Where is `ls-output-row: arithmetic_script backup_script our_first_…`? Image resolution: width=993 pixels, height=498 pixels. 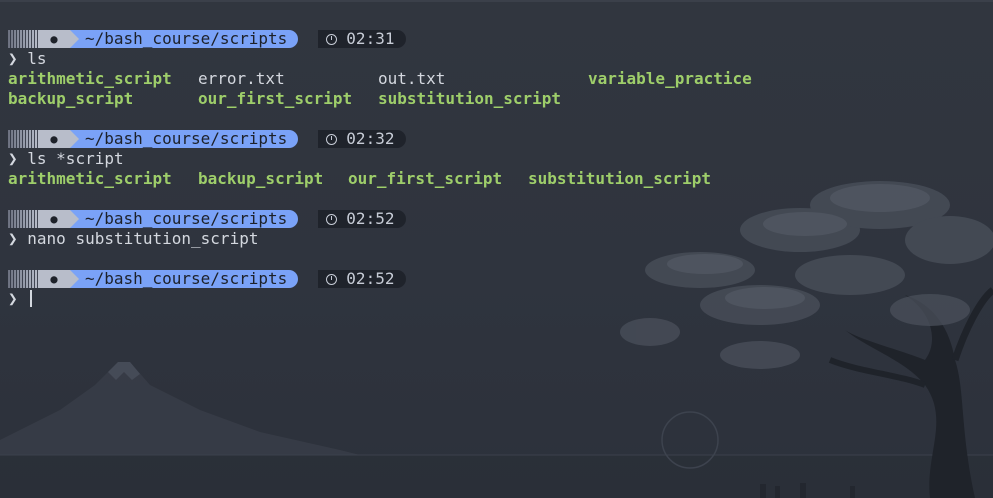
ls-output-row: arithmetic_script backup_script our_first_… is located at coordinates (498, 179).